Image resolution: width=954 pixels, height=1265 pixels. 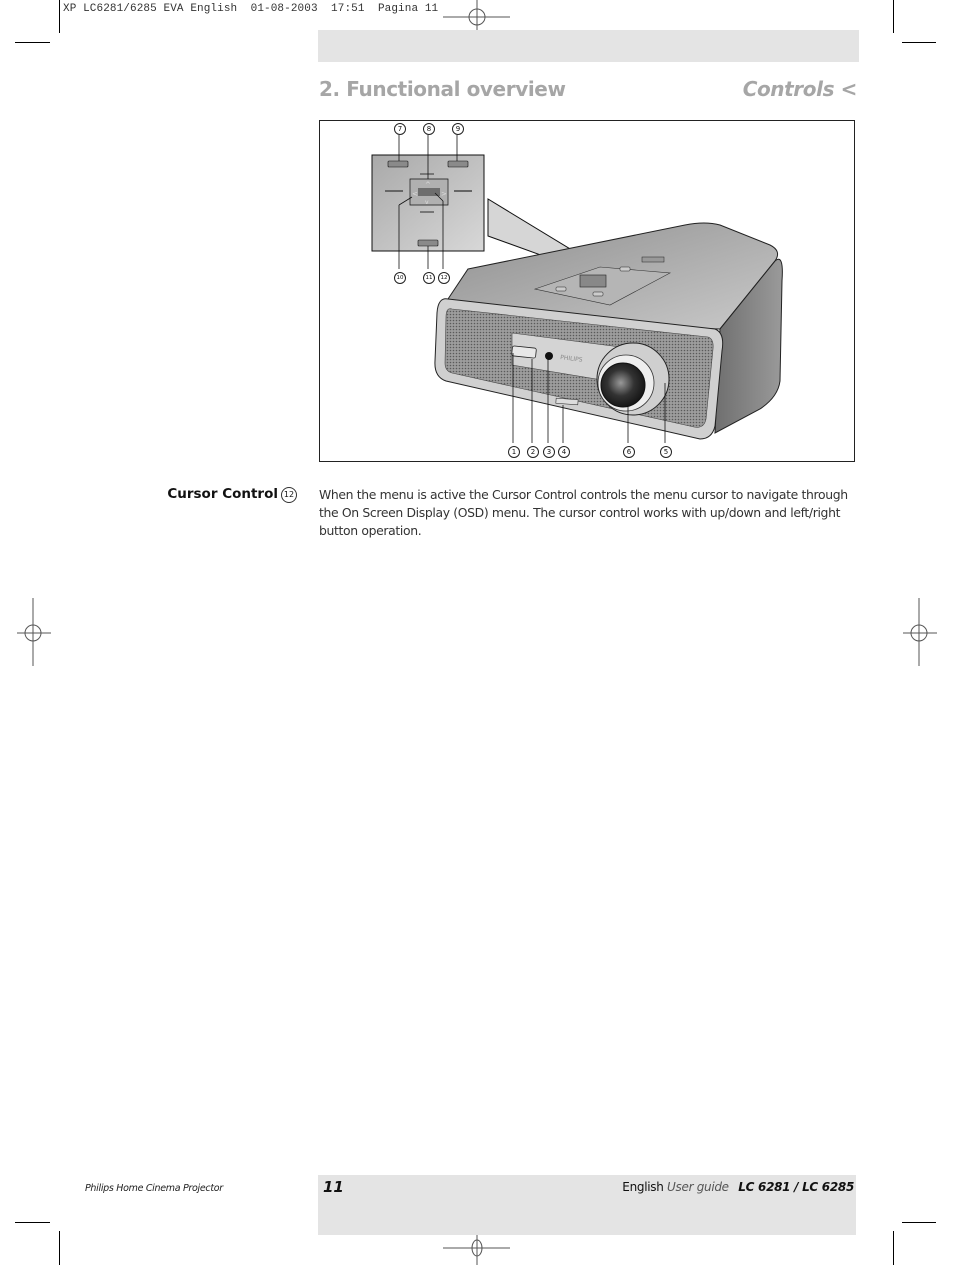 I want to click on callout-1: 1, so click(x=514, y=452).